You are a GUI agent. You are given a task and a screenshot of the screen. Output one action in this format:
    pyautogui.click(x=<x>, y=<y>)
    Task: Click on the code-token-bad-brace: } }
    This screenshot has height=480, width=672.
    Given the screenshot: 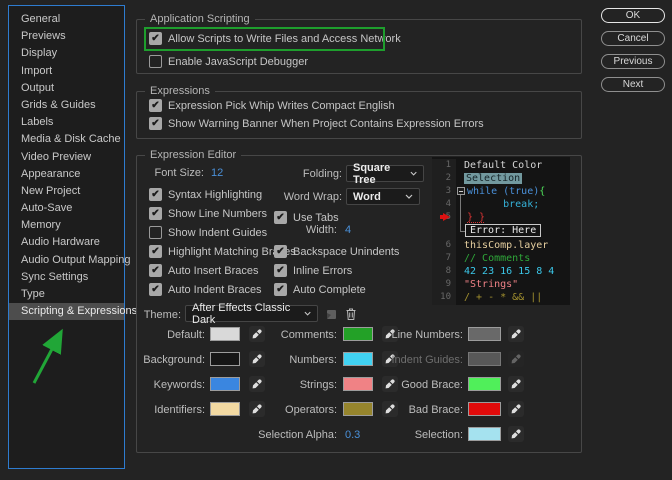 What is the action you would take?
    pyautogui.click(x=476, y=217)
    